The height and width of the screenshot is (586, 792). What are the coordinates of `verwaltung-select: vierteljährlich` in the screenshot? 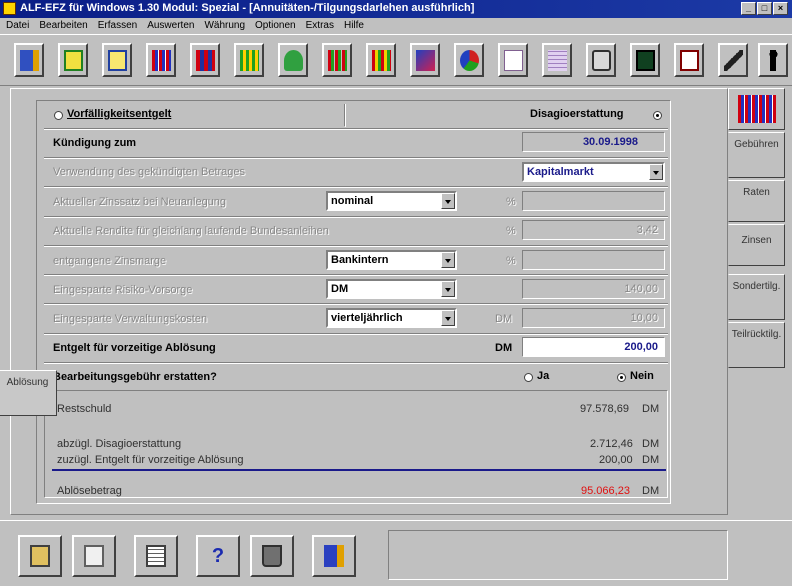 It's located at (391, 318).